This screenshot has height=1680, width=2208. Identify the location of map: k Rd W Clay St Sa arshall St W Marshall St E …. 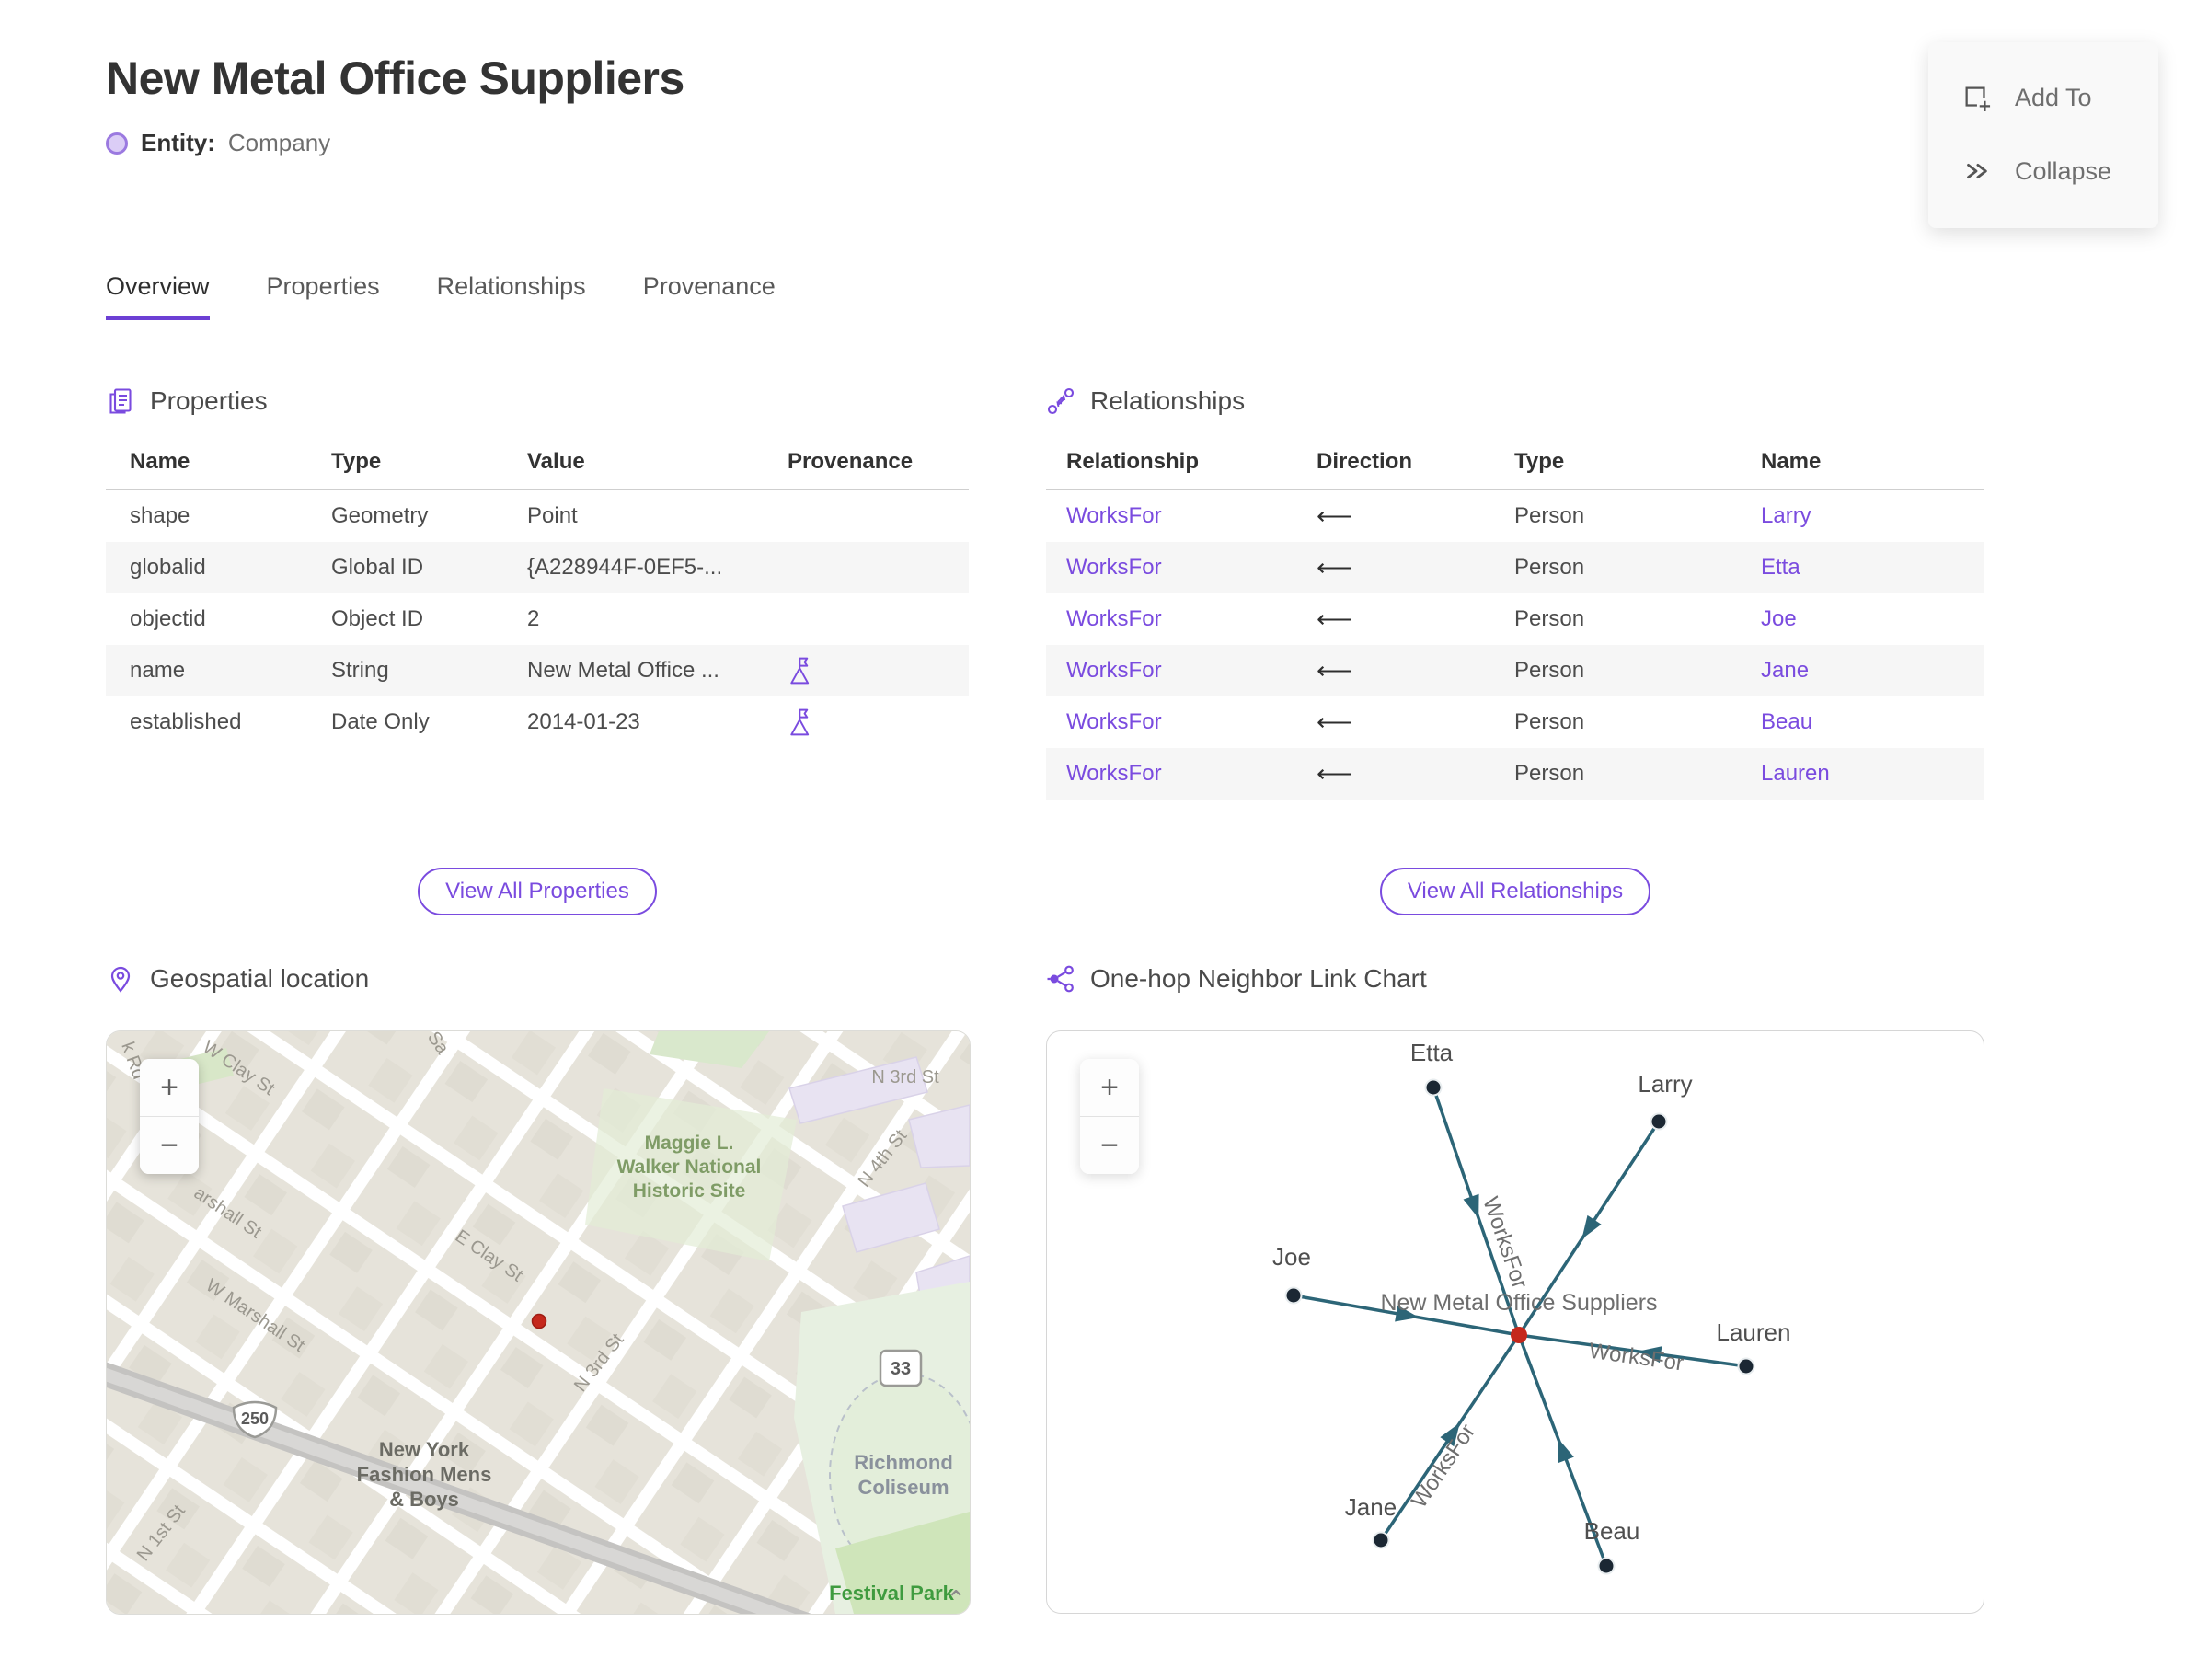
(538, 1322).